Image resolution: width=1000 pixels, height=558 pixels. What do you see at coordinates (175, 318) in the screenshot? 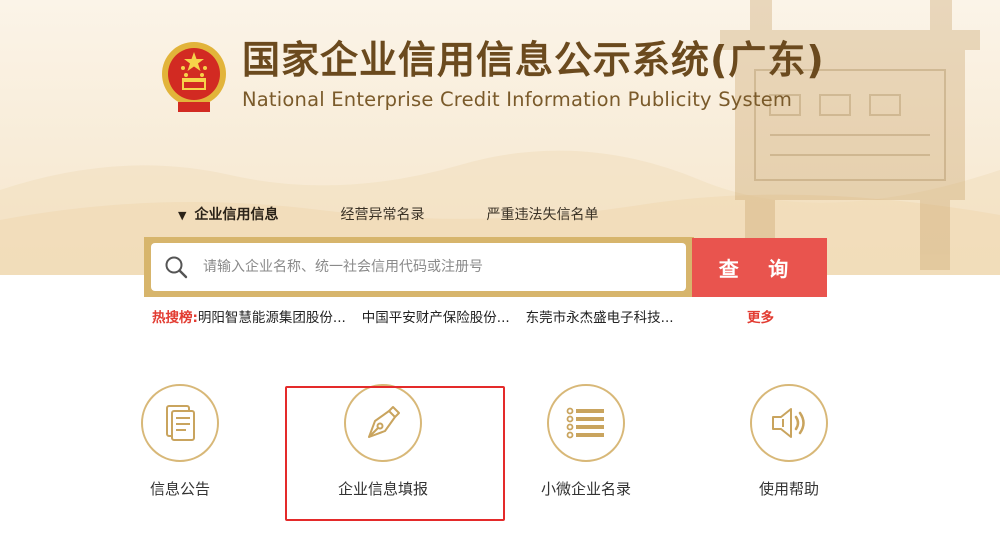
I see `hot-search-label: 热搜榜:` at bounding box center [175, 318].